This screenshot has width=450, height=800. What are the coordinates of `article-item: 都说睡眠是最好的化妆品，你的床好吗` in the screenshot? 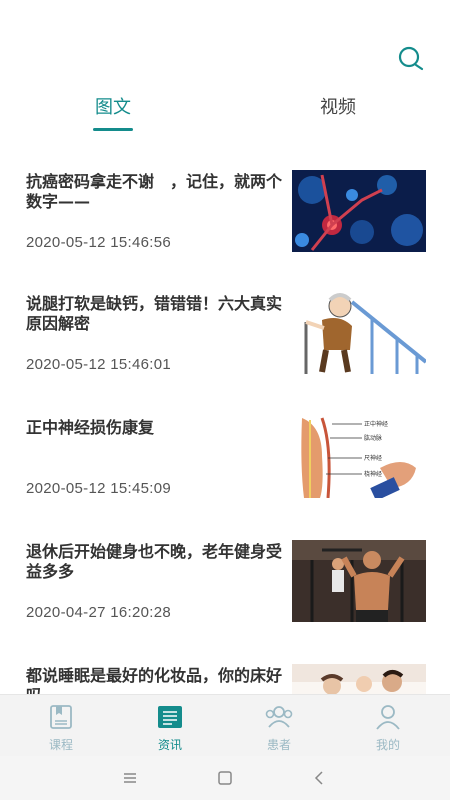 It's located at (225, 674).